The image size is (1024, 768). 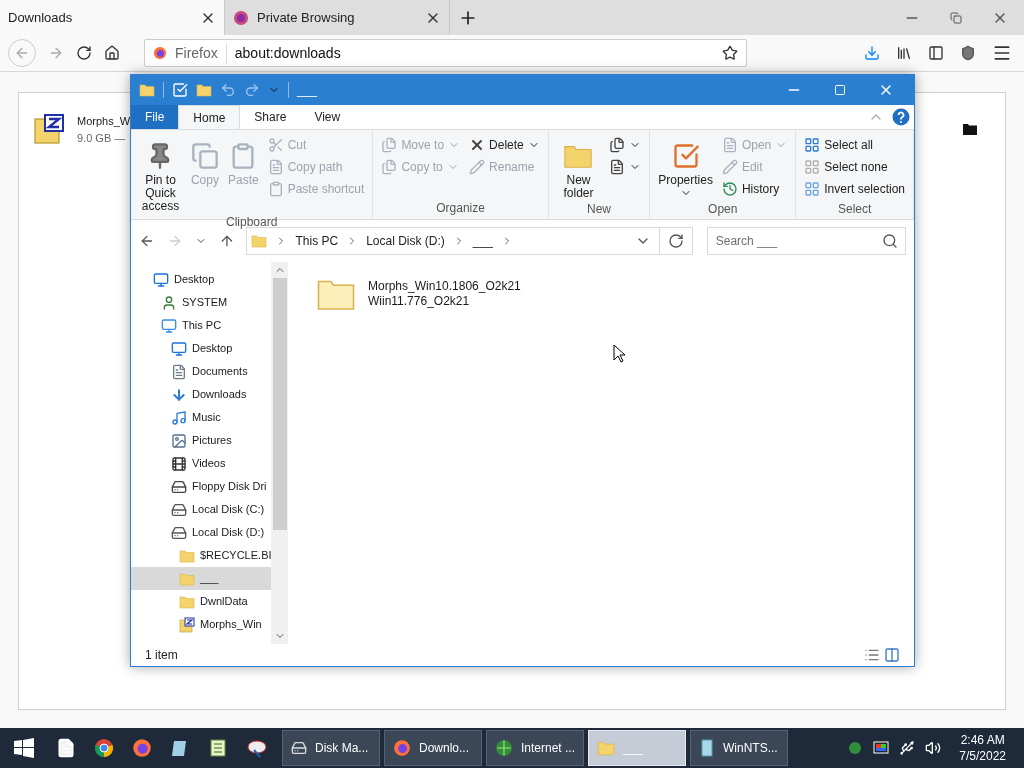 I want to click on tree-item: $RECYCLE.BI, so click(x=201, y=555).